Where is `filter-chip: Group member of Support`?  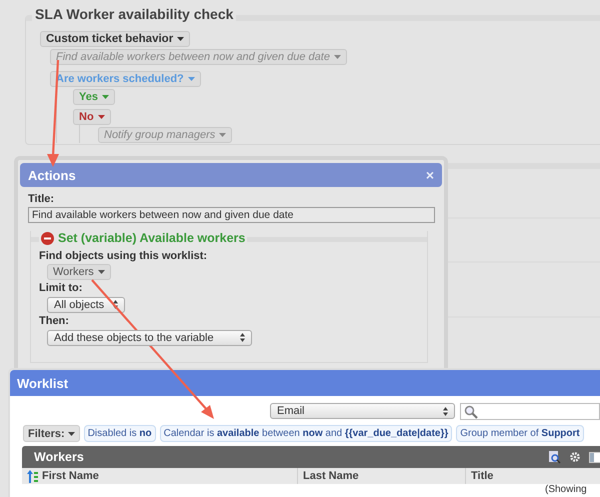 filter-chip: Group member of Support is located at coordinates (520, 433).